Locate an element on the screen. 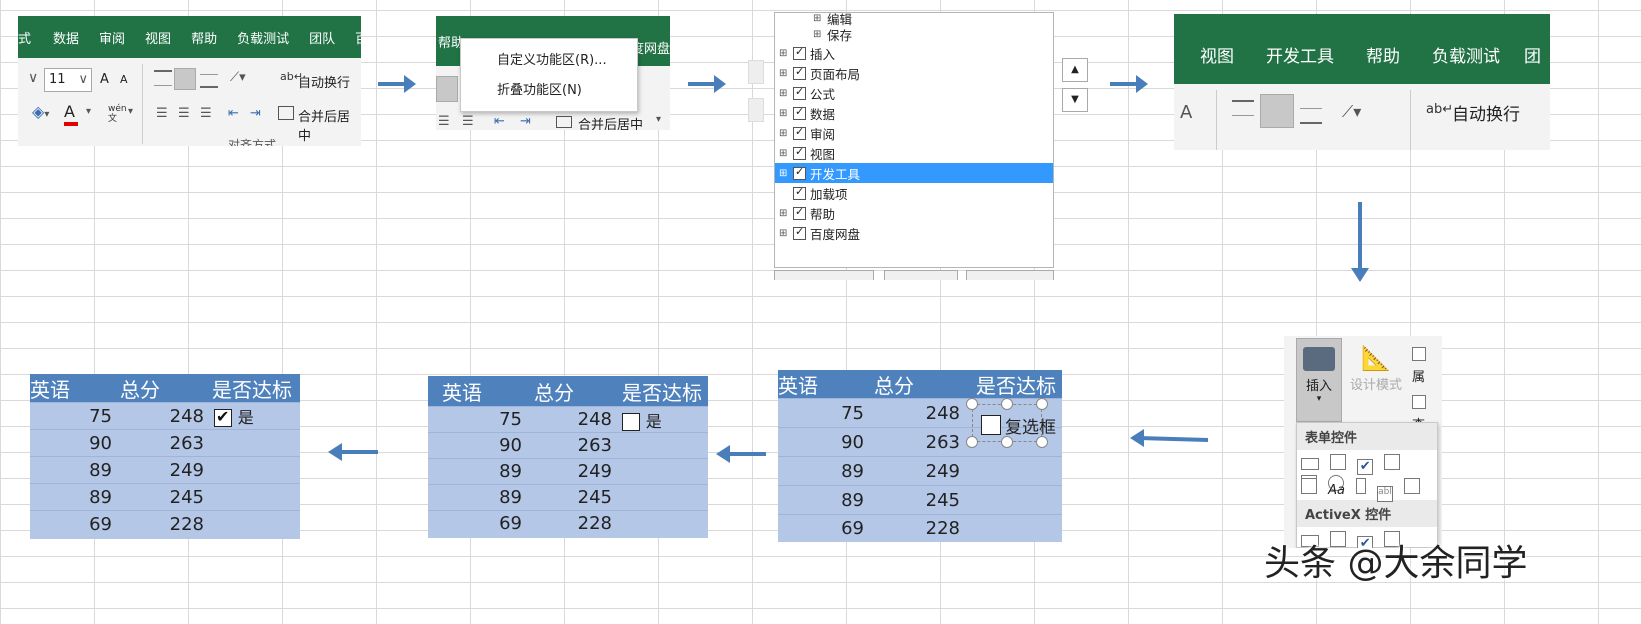  tree-item: ⊞ 开发工具 is located at coordinates (914, 173).